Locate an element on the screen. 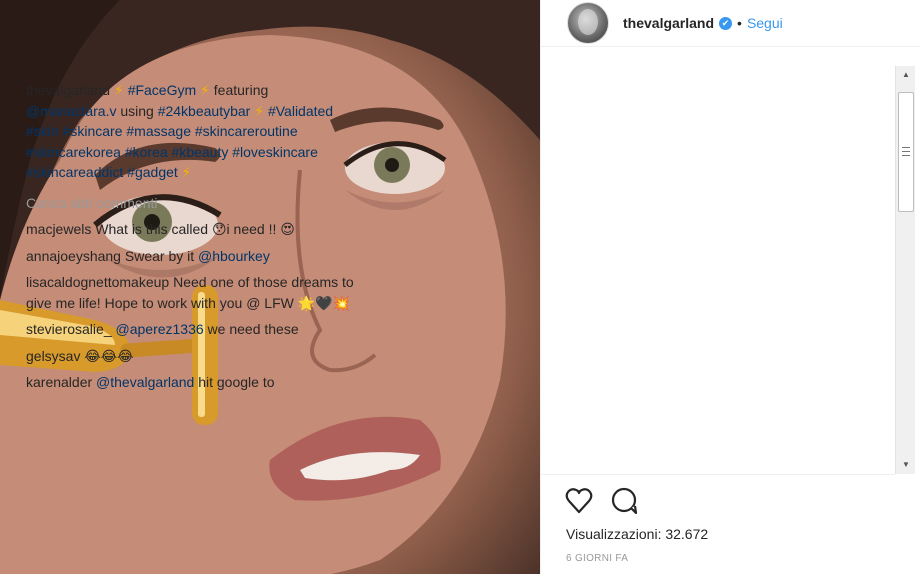 The height and width of the screenshot is (574, 920). divider is located at coordinates (718, 474).